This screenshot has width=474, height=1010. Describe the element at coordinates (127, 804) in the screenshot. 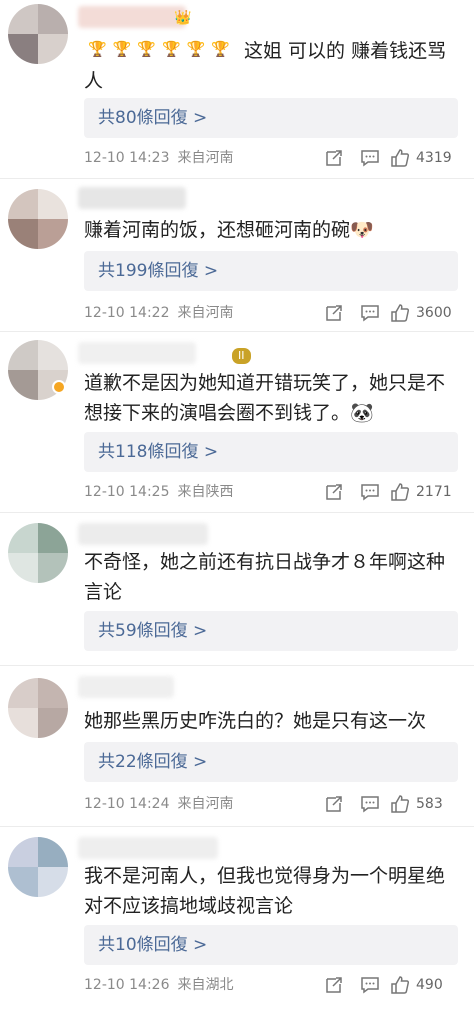

I see `timestamp: 12-10 14:24` at that location.